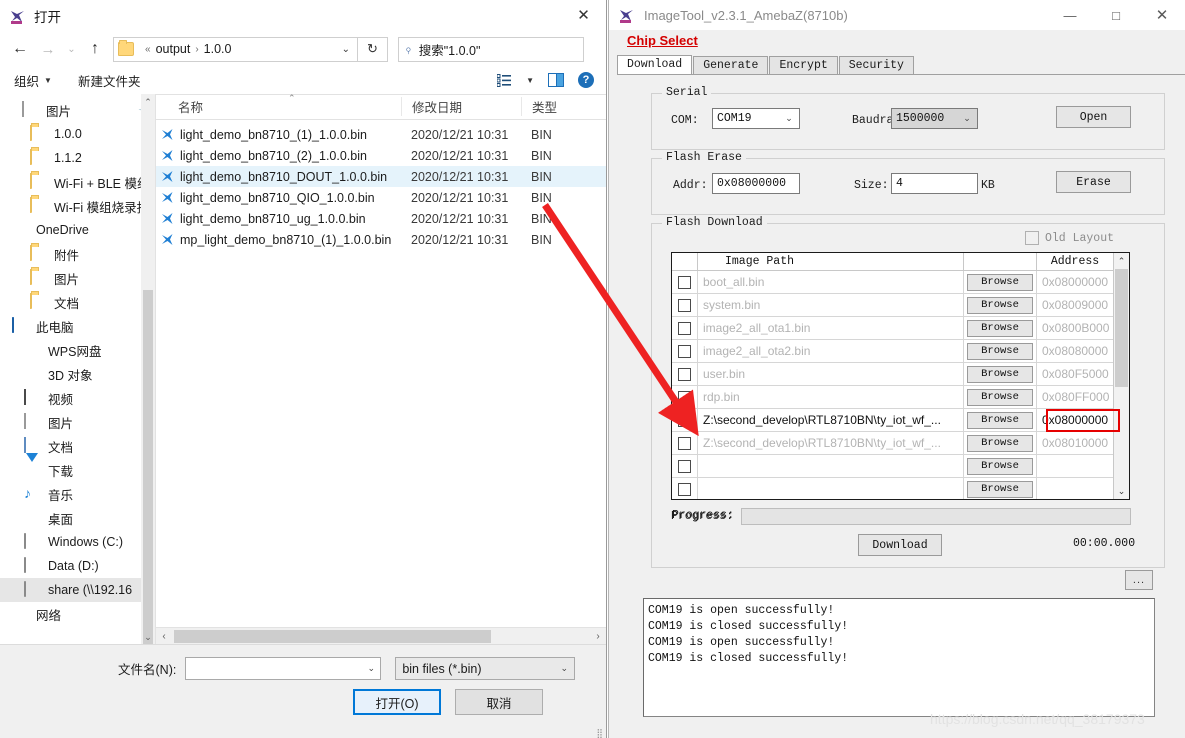  I want to click on table-row: rdp.bin Browse 0x080FF000, so click(900, 397).